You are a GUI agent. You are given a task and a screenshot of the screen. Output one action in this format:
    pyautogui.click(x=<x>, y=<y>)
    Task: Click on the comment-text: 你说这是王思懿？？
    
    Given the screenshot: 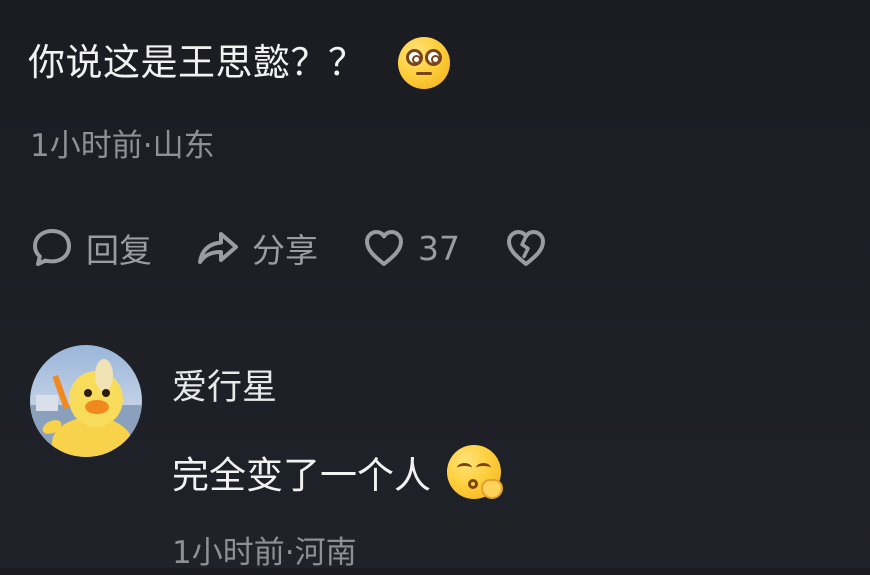 What is the action you would take?
    pyautogui.click(x=197, y=62)
    